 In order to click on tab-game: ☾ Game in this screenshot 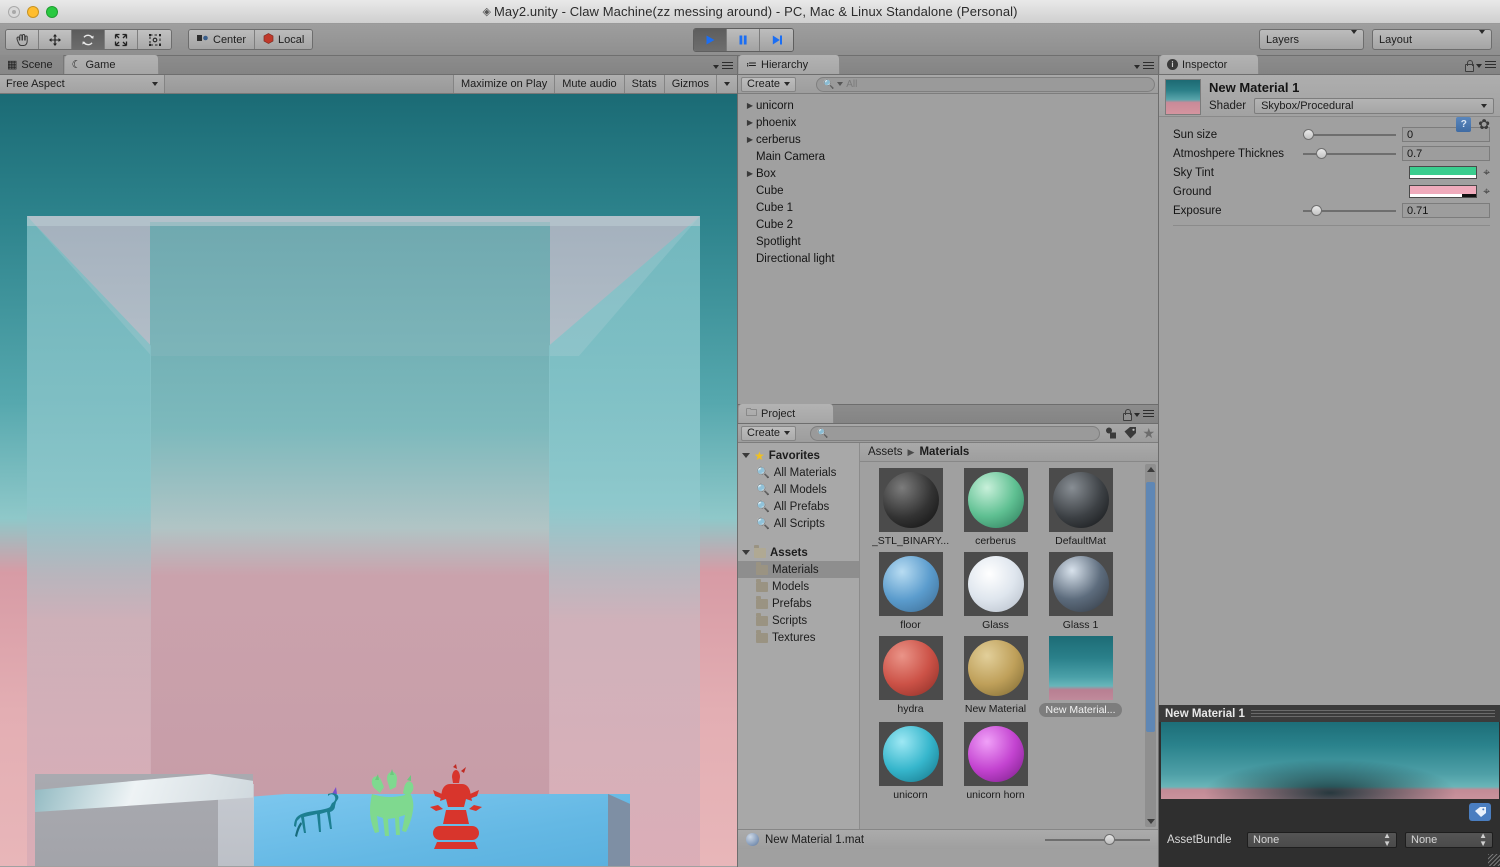, I will do `click(111, 64)`.